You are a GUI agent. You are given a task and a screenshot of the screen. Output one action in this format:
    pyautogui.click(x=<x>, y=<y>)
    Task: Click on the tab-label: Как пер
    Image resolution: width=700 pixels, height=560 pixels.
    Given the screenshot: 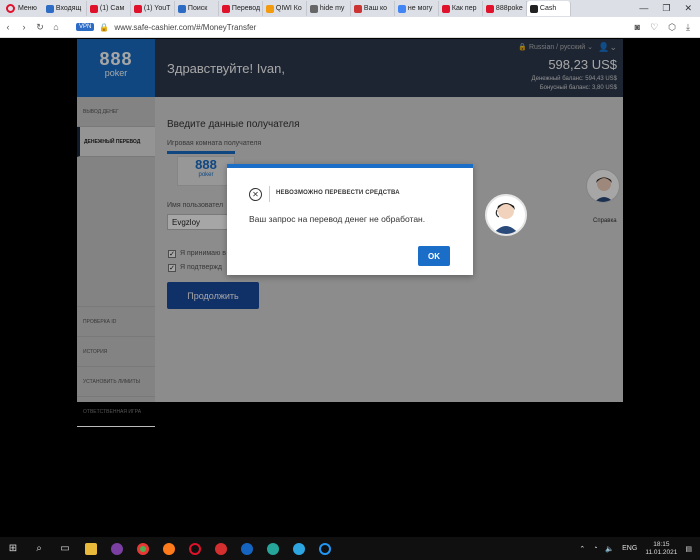 What is the action you would take?
    pyautogui.click(x=464, y=8)
    